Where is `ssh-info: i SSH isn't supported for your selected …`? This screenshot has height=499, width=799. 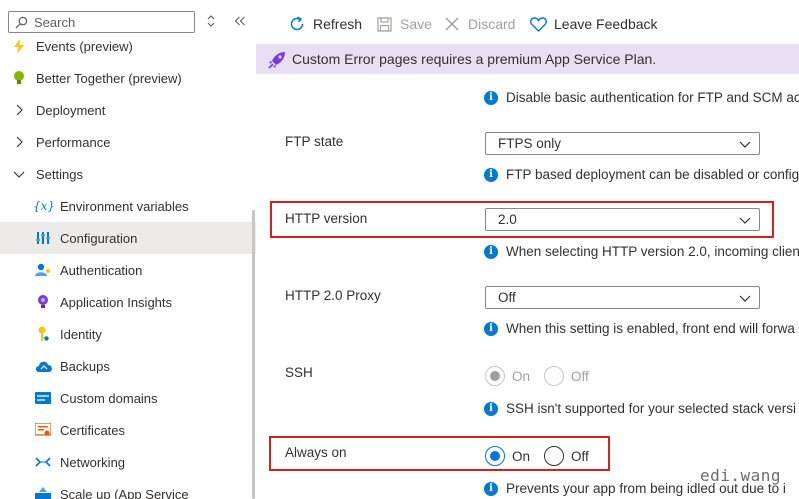 ssh-info: i SSH isn't supported for your selected … is located at coordinates (640, 408).